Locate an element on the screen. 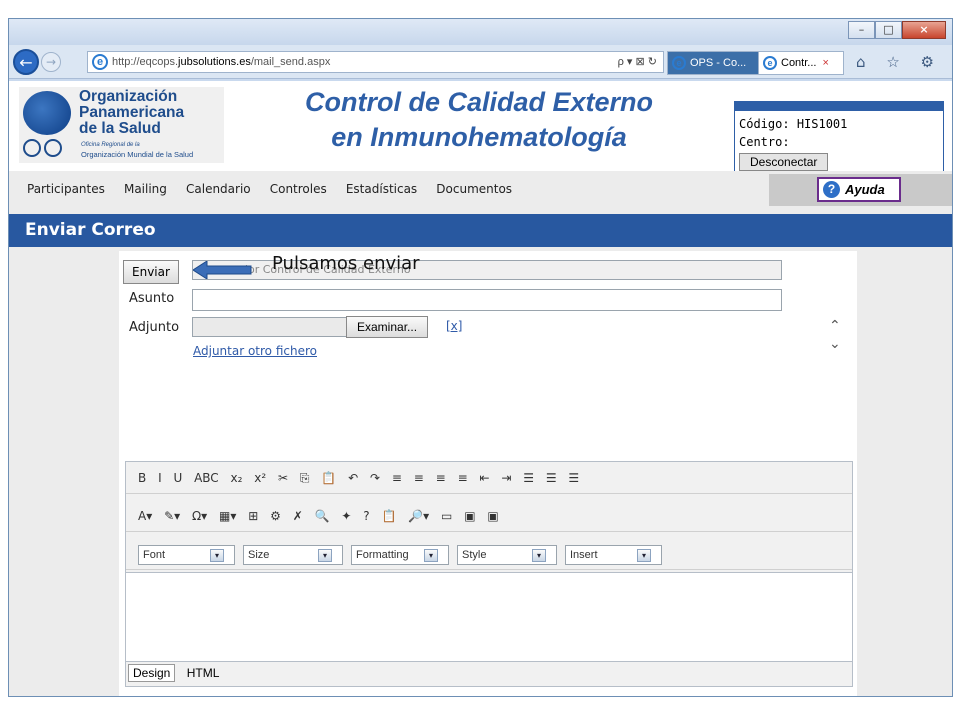 The width and height of the screenshot is (960, 720). editor-toolbar-row3: Font ▾ Size ▾ Formatting ▾ Style ▾ Insert ▾ is located at coordinates (489, 556).